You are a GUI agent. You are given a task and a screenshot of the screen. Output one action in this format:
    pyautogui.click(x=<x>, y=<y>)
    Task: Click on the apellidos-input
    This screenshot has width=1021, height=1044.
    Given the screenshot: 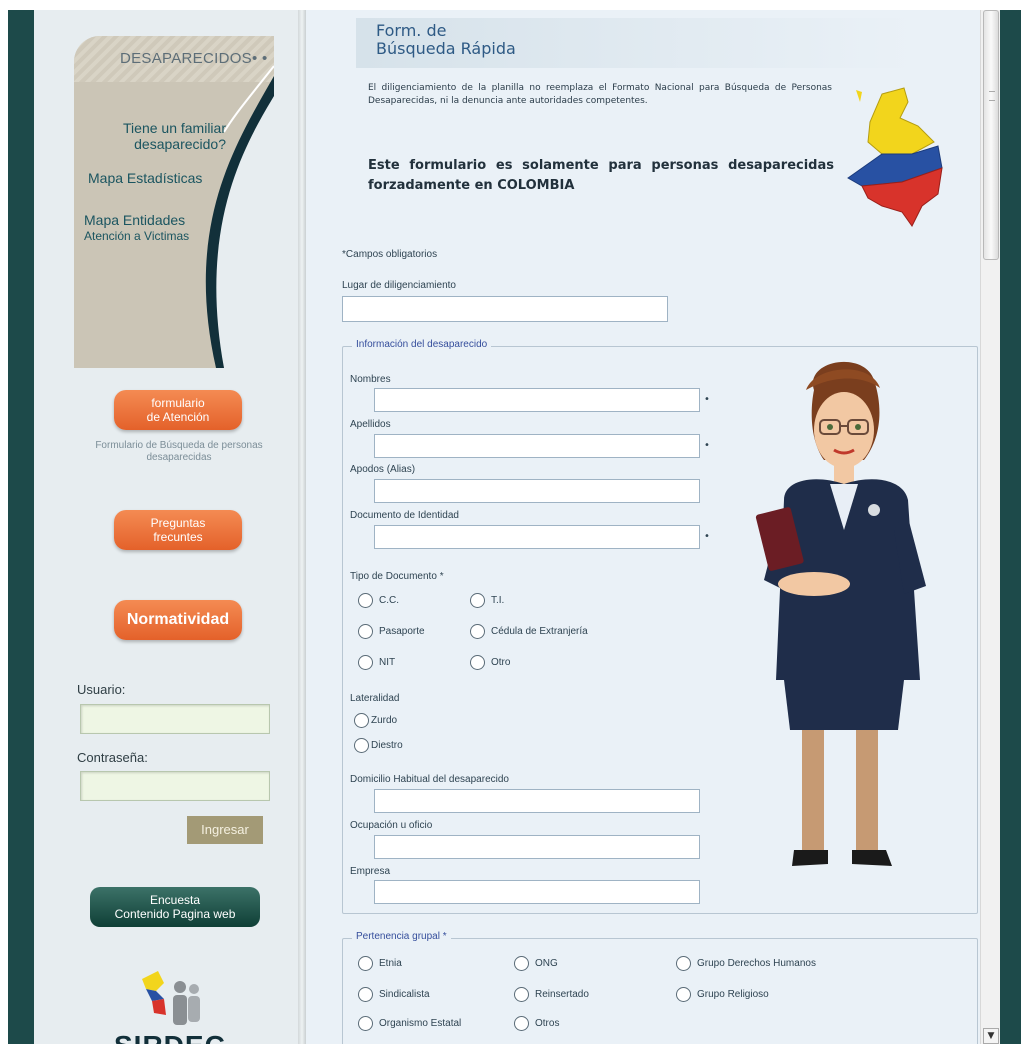 What is the action you would take?
    pyautogui.click(x=537, y=446)
    